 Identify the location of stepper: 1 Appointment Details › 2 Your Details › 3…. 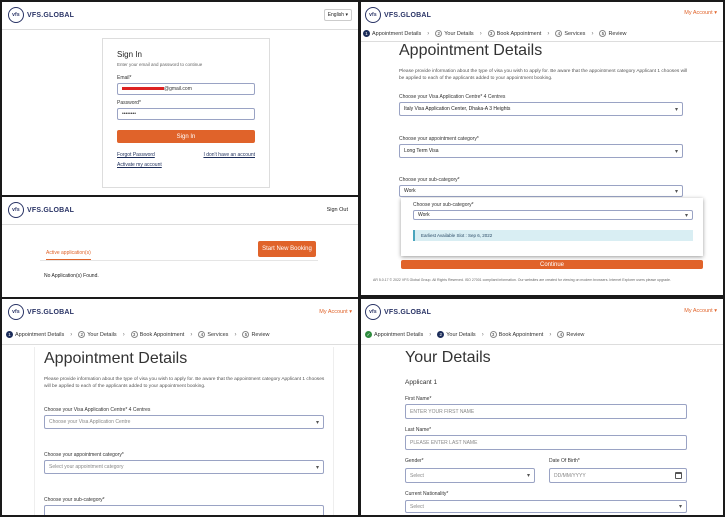
(494, 33).